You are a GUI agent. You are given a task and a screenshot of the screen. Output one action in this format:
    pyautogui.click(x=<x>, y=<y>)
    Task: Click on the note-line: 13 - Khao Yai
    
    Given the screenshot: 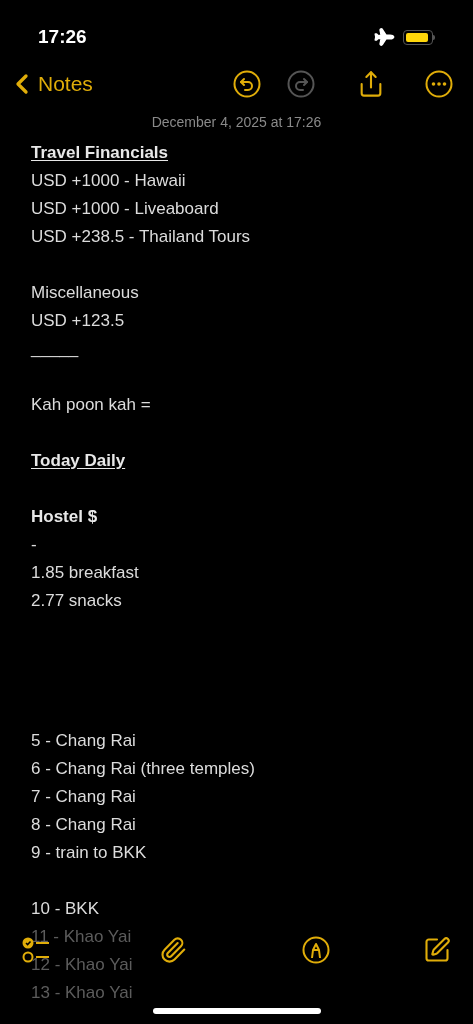 What is the action you would take?
    pyautogui.click(x=82, y=993)
    